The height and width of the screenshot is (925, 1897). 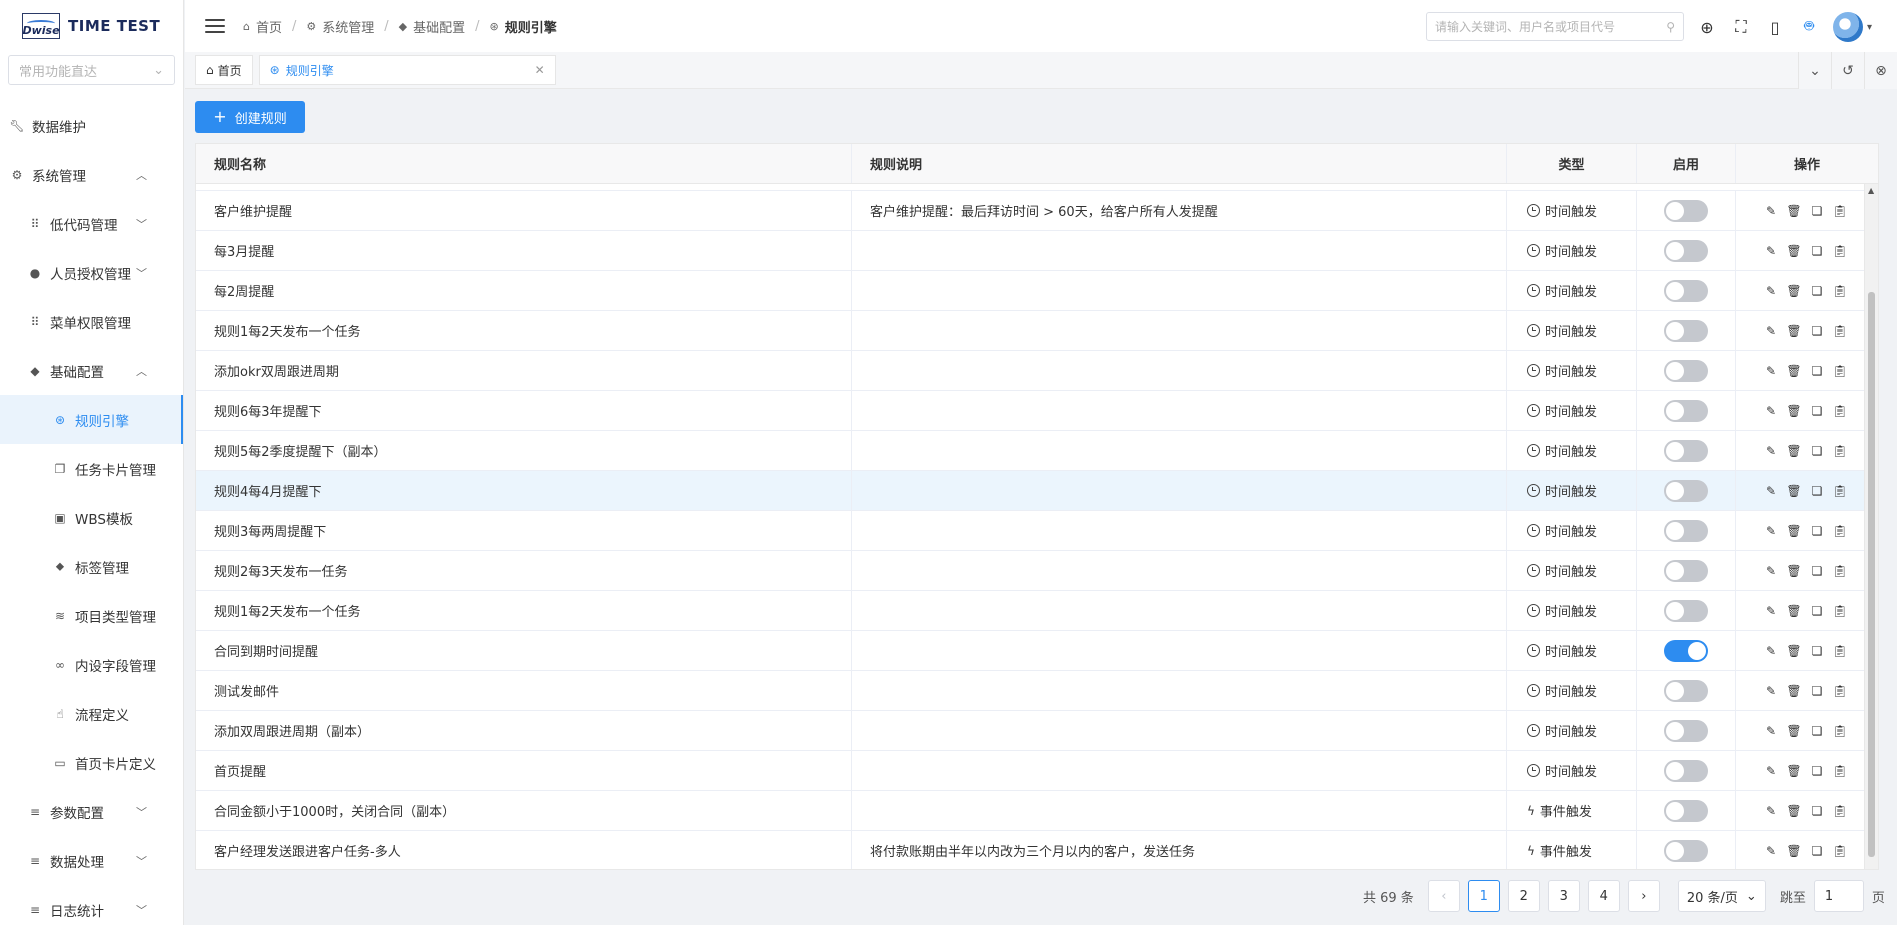 What do you see at coordinates (224, 70) in the screenshot?
I see `tab-home: ⌂ 首页` at bounding box center [224, 70].